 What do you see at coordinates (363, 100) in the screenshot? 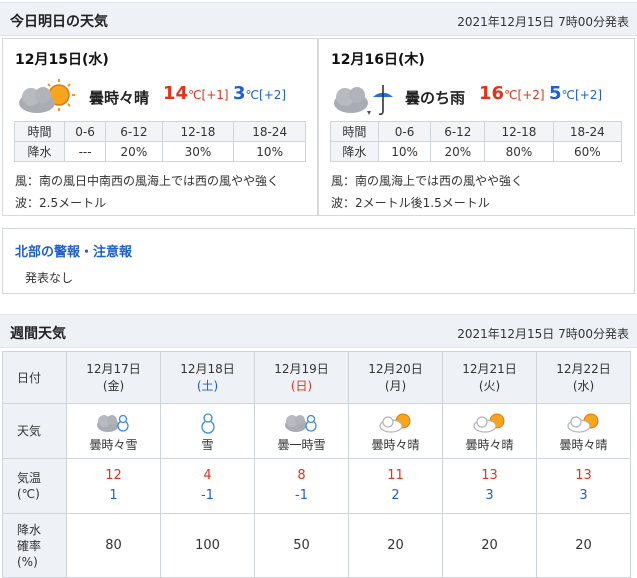
I see `cloud-then-rain-icon` at bounding box center [363, 100].